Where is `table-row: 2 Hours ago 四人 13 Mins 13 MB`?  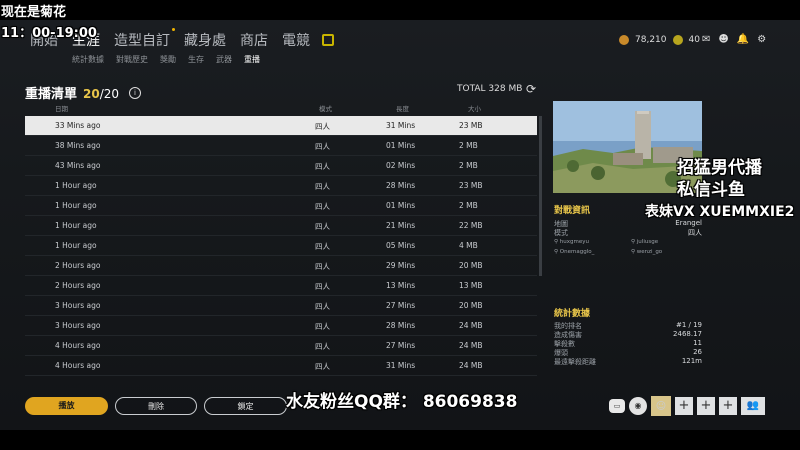 table-row: 2 Hours ago 四人 13 Mins 13 MB is located at coordinates (281, 286).